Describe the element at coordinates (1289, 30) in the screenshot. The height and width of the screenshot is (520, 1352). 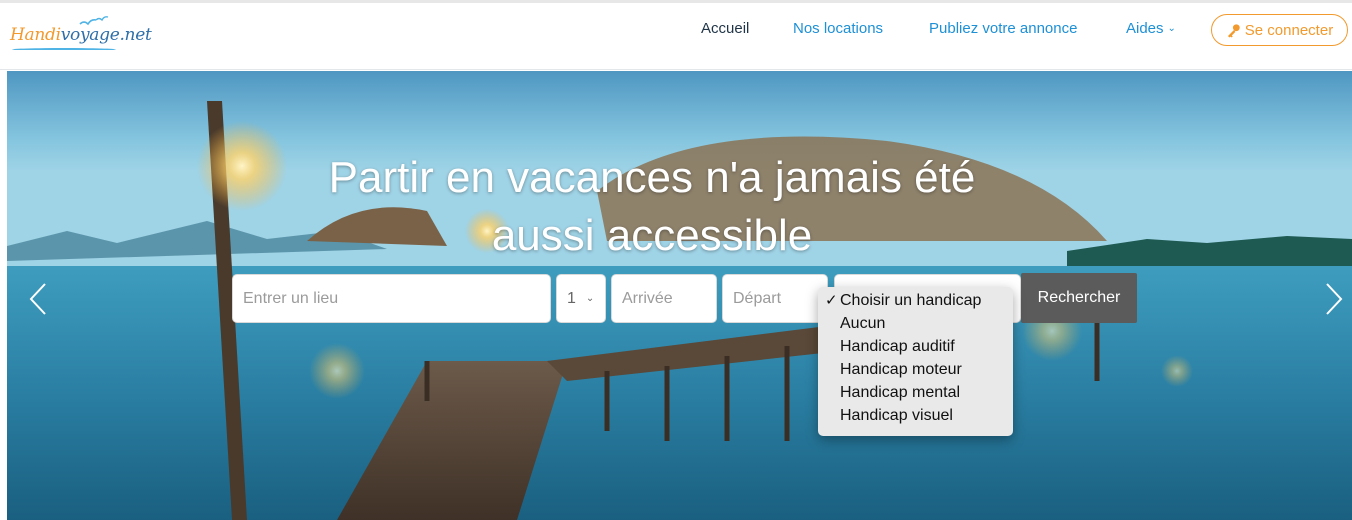
I see `login-label: Se connecter` at that location.